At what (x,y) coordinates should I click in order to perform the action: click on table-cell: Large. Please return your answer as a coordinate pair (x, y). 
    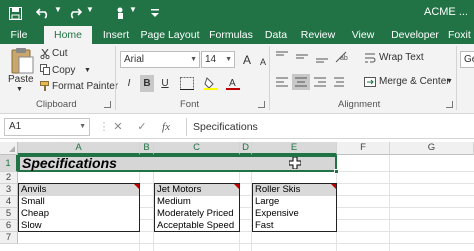
    Looking at the image, I should click on (294, 202).